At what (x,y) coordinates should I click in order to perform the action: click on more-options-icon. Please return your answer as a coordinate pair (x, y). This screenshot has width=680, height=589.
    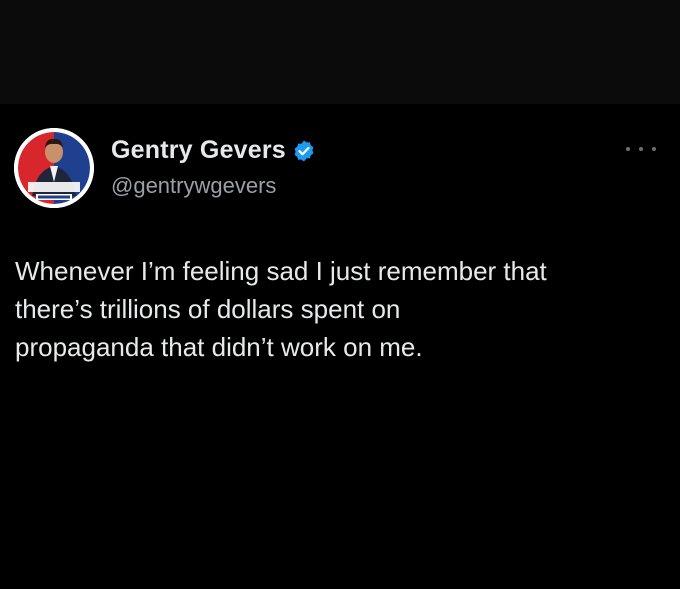
    Looking at the image, I should click on (641, 149).